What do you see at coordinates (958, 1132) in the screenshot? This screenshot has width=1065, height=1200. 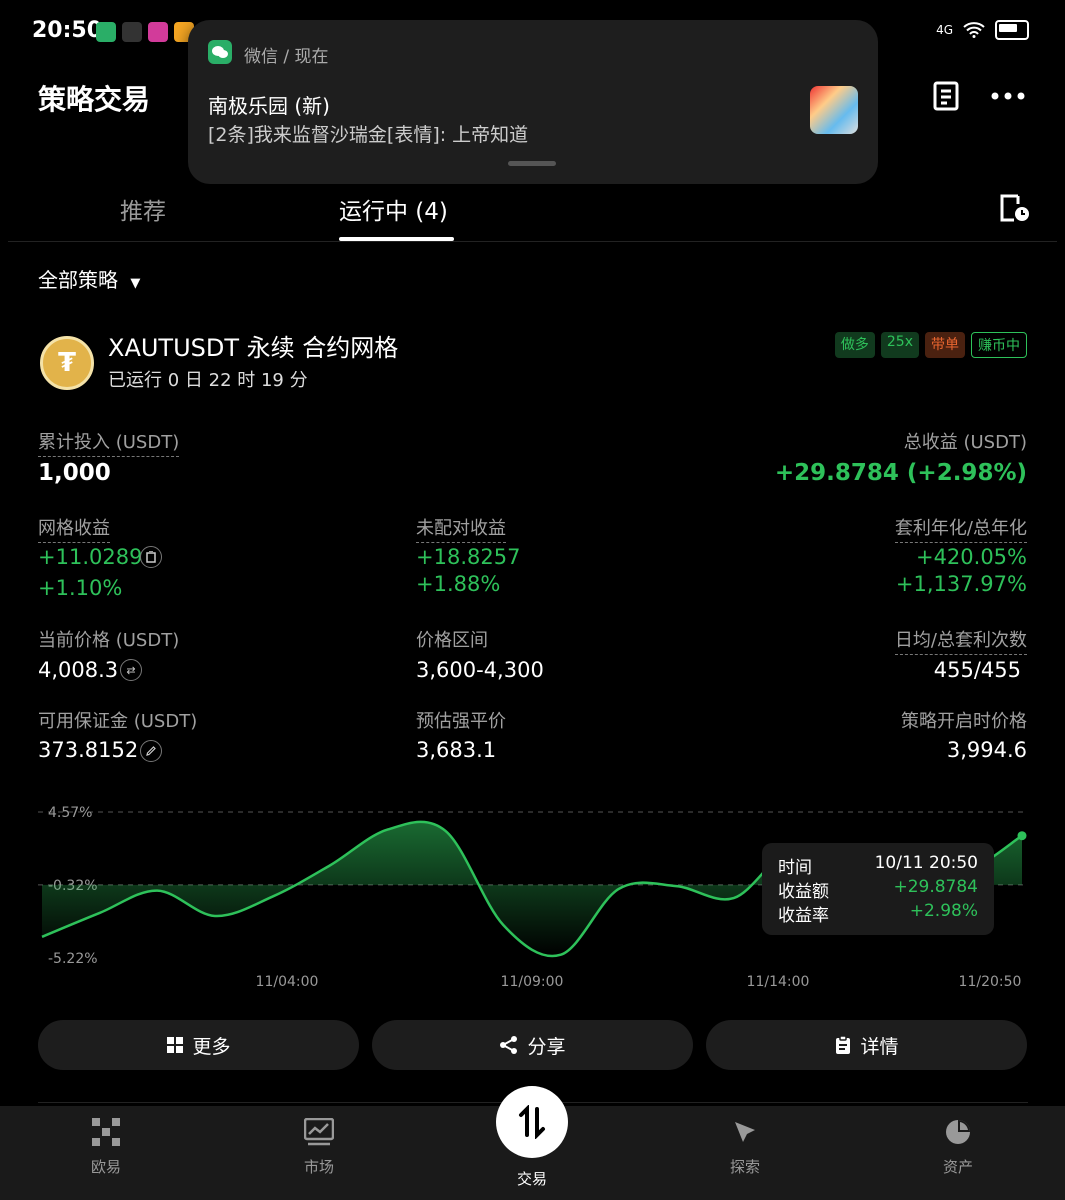 I see `pie-chart-icon` at bounding box center [958, 1132].